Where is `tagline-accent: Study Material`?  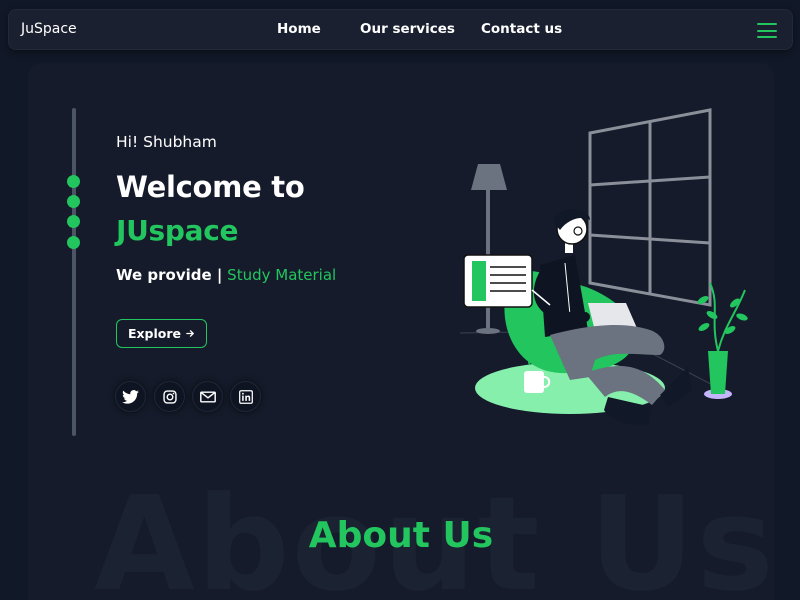
tagline-accent: Study Material is located at coordinates (282, 275).